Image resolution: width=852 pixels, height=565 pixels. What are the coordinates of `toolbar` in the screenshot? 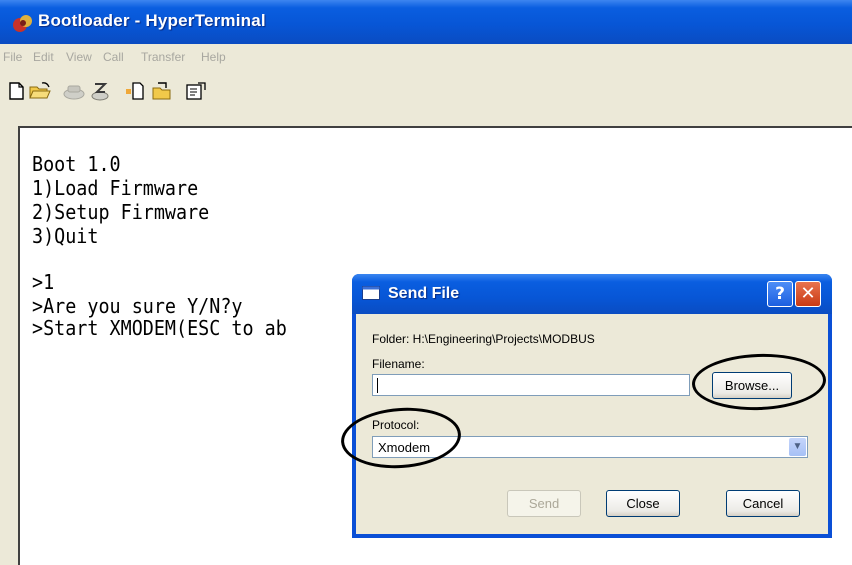 It's located at (426, 91).